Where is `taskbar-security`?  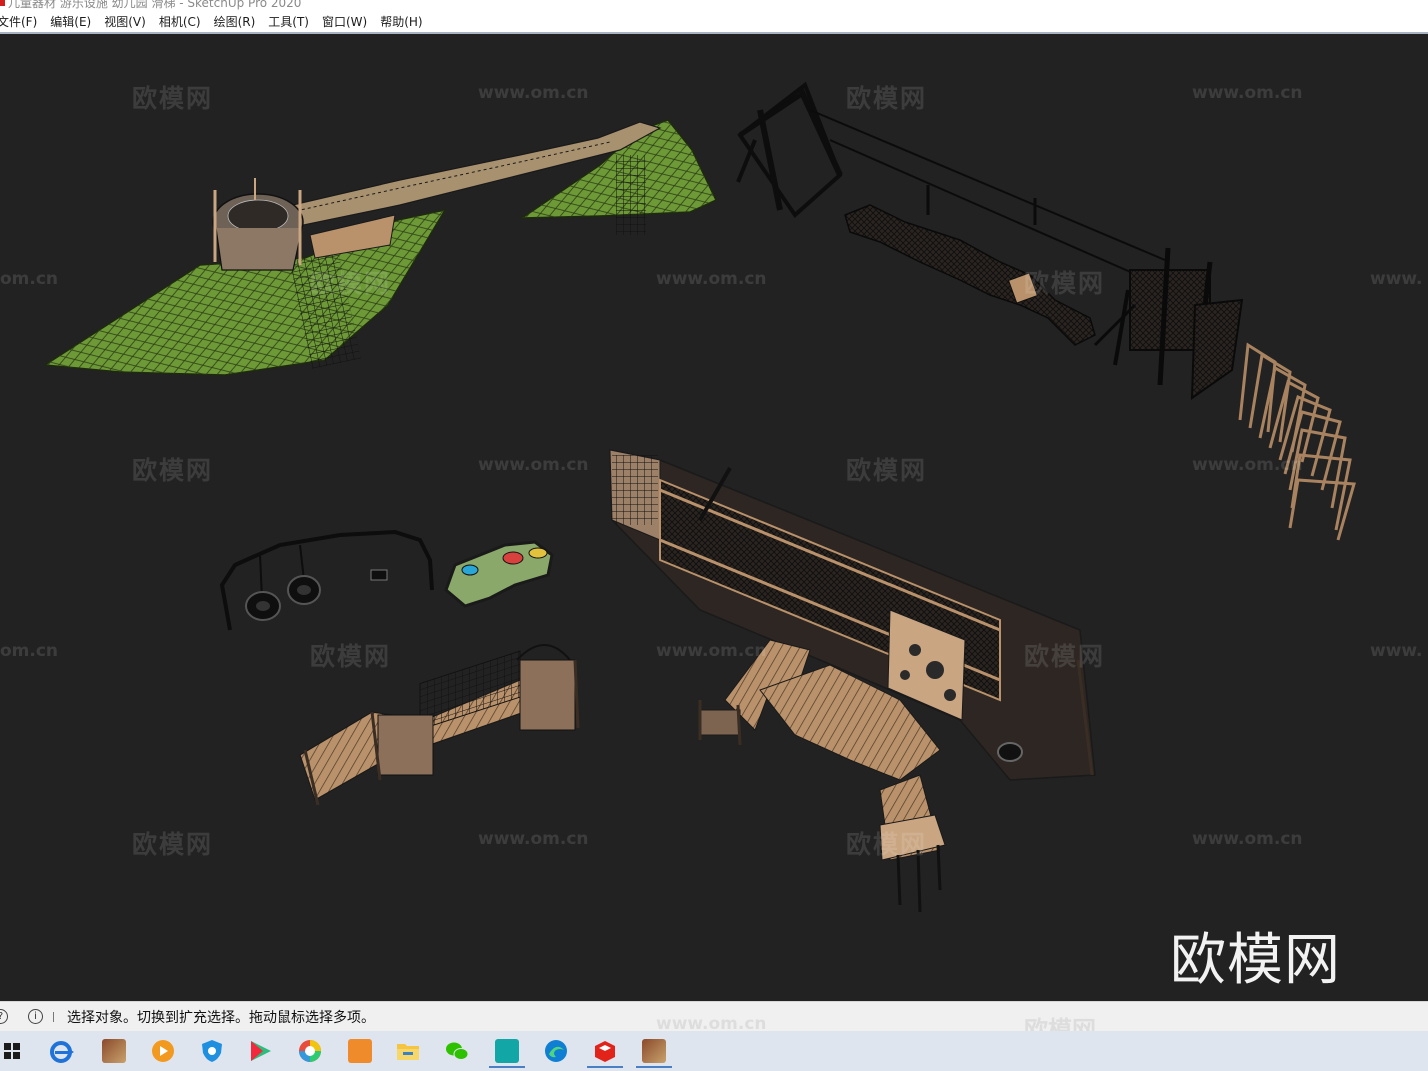 taskbar-security is located at coordinates (212, 1051).